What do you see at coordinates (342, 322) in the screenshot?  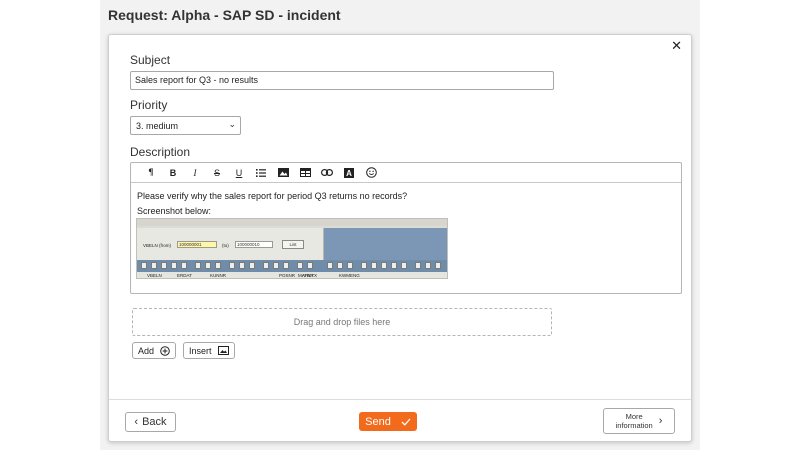 I see `file-dropzone: Drag and drop files here` at bounding box center [342, 322].